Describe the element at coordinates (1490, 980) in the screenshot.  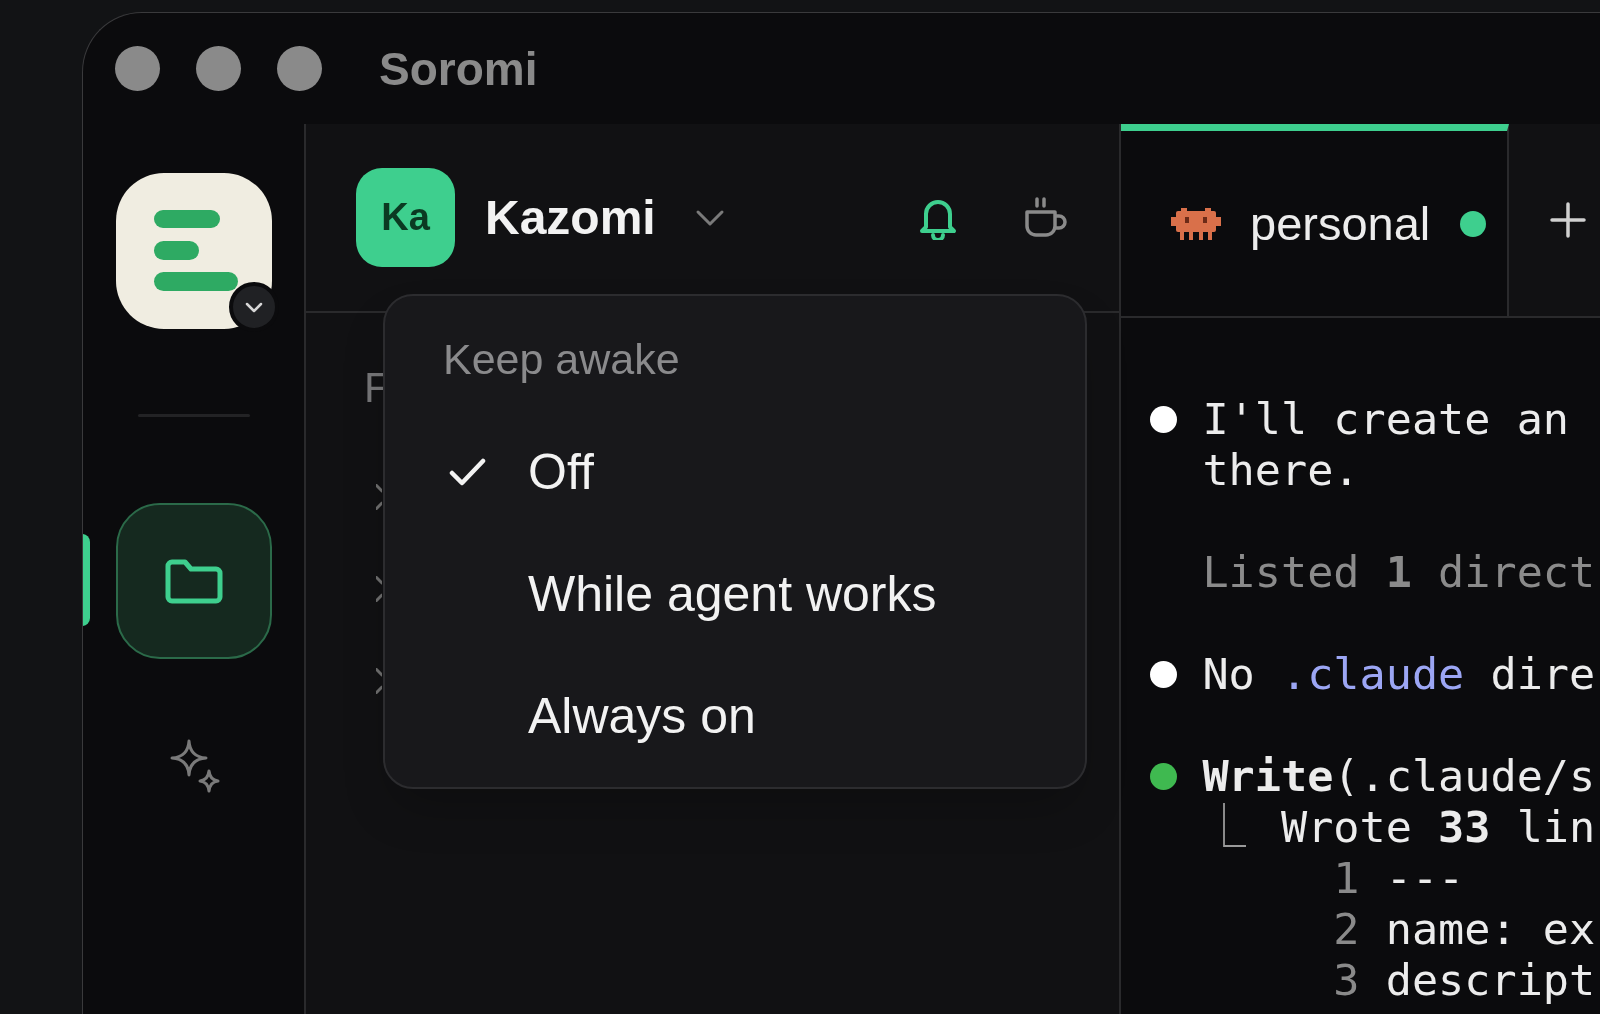
I see `code-text: descript` at that location.